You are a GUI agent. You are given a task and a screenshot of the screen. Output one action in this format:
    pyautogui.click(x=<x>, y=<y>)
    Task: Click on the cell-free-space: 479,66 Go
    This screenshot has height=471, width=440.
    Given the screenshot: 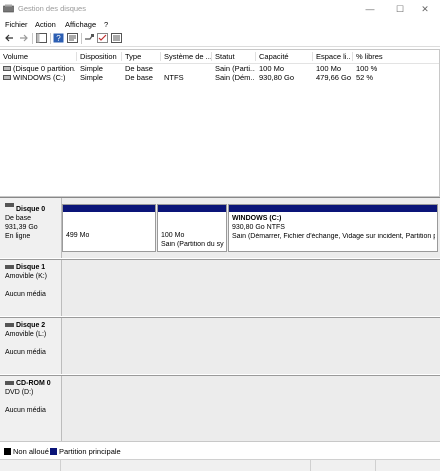 What is the action you would take?
    pyautogui.click(x=334, y=77)
    